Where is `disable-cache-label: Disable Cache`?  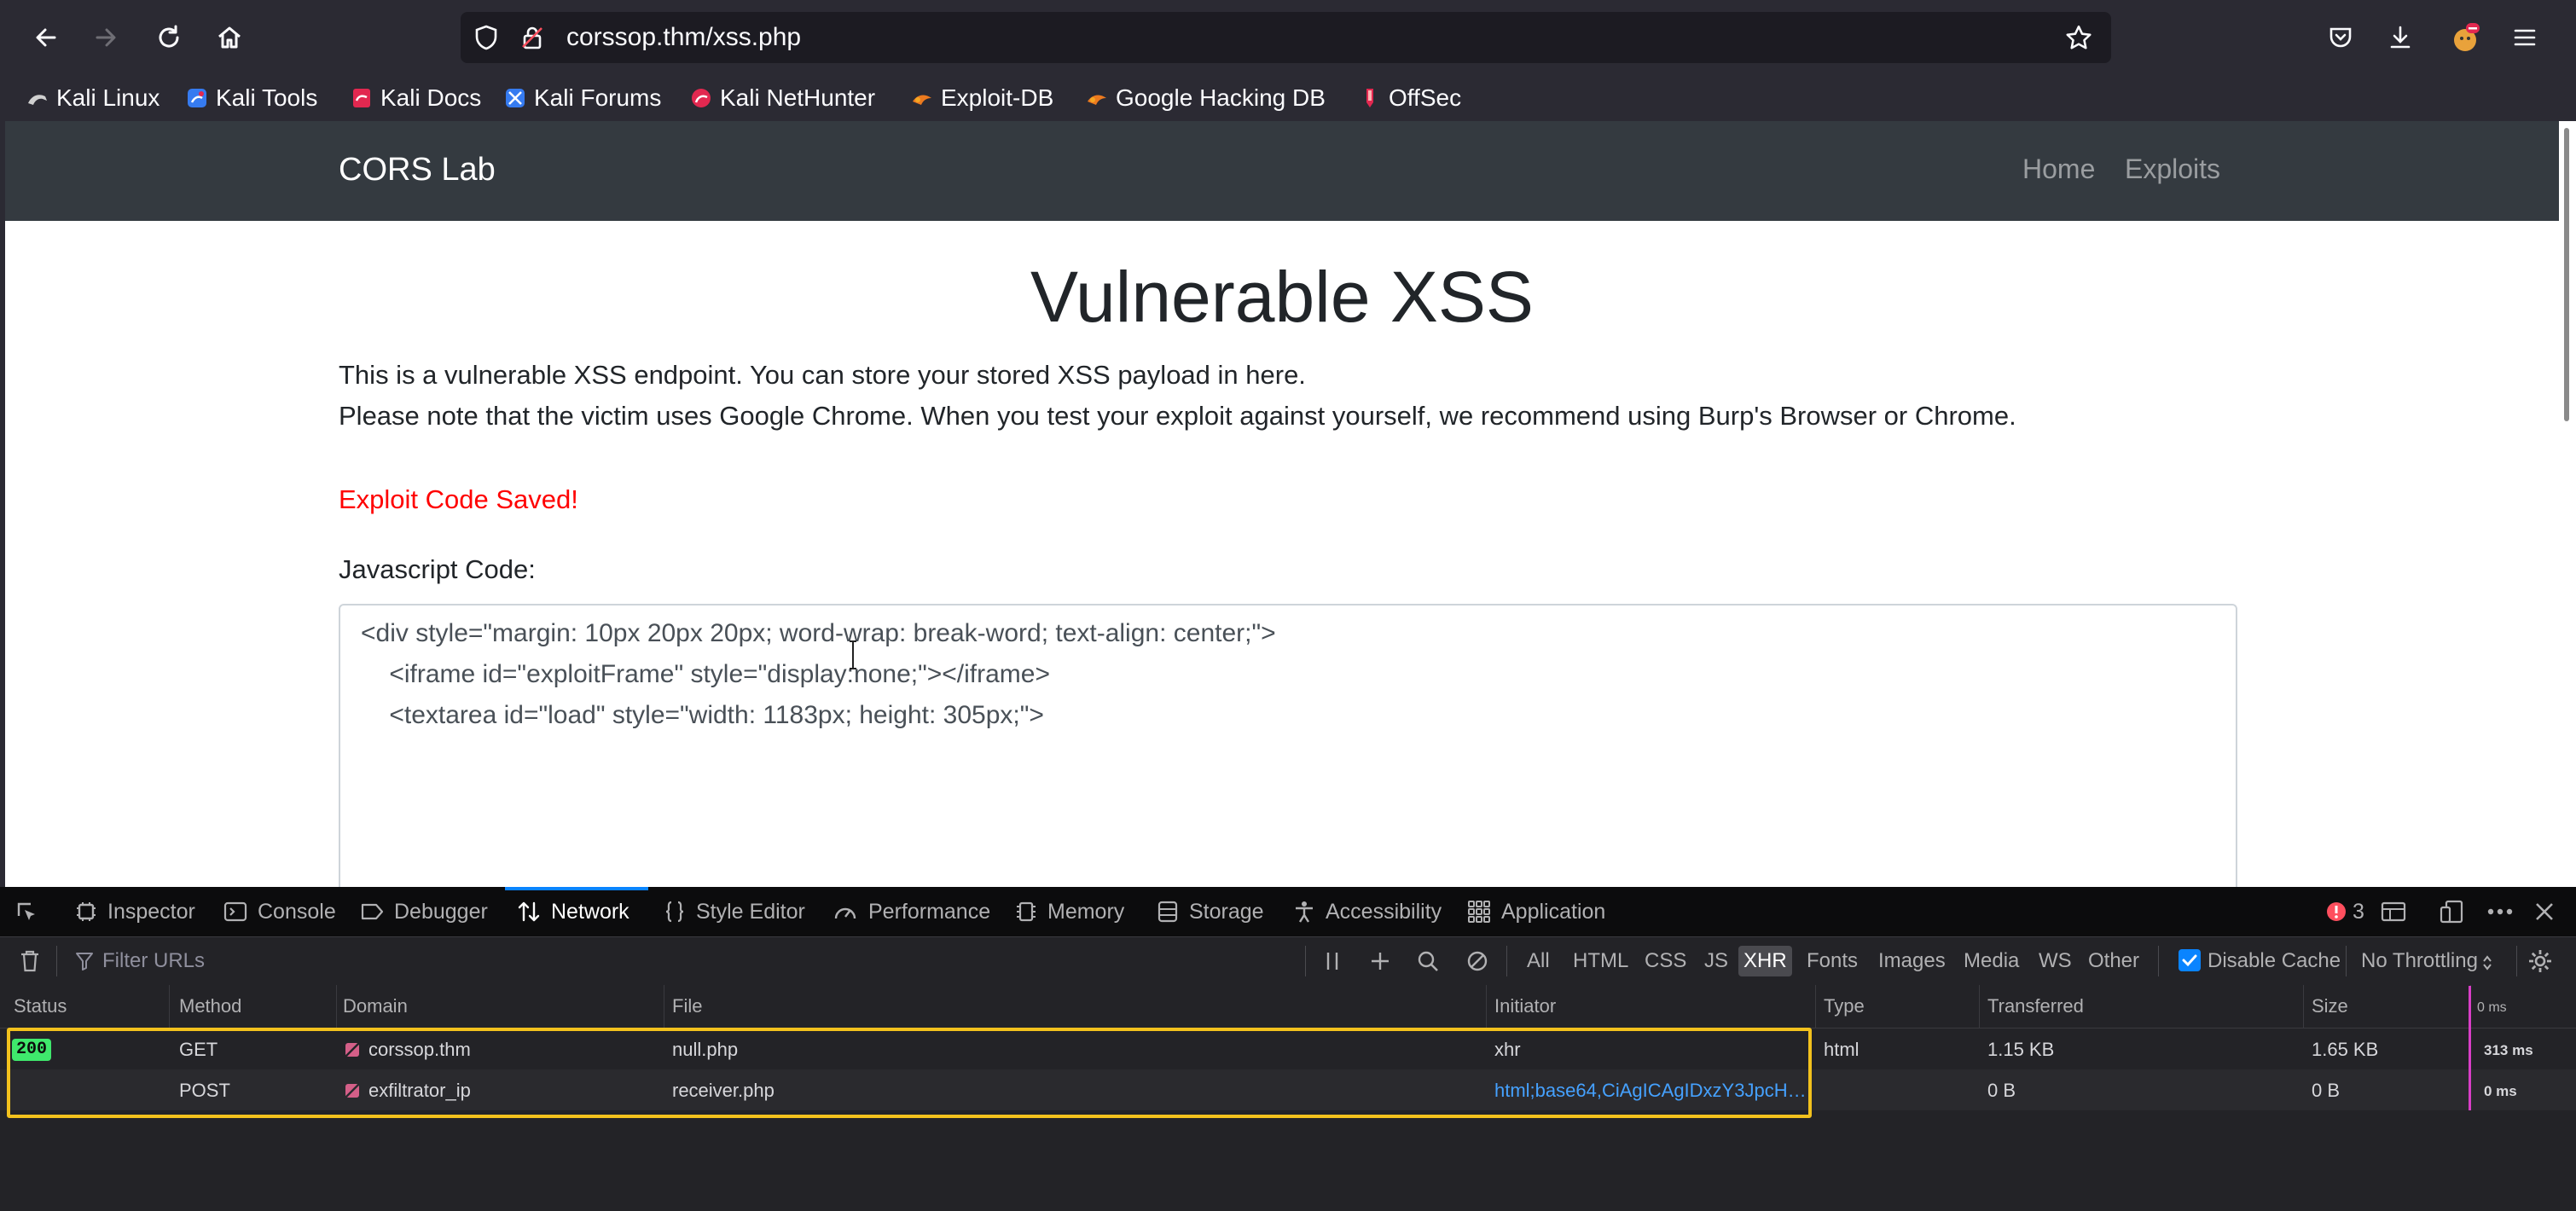
disable-cache-label: Disable Cache is located at coordinates (2274, 961).